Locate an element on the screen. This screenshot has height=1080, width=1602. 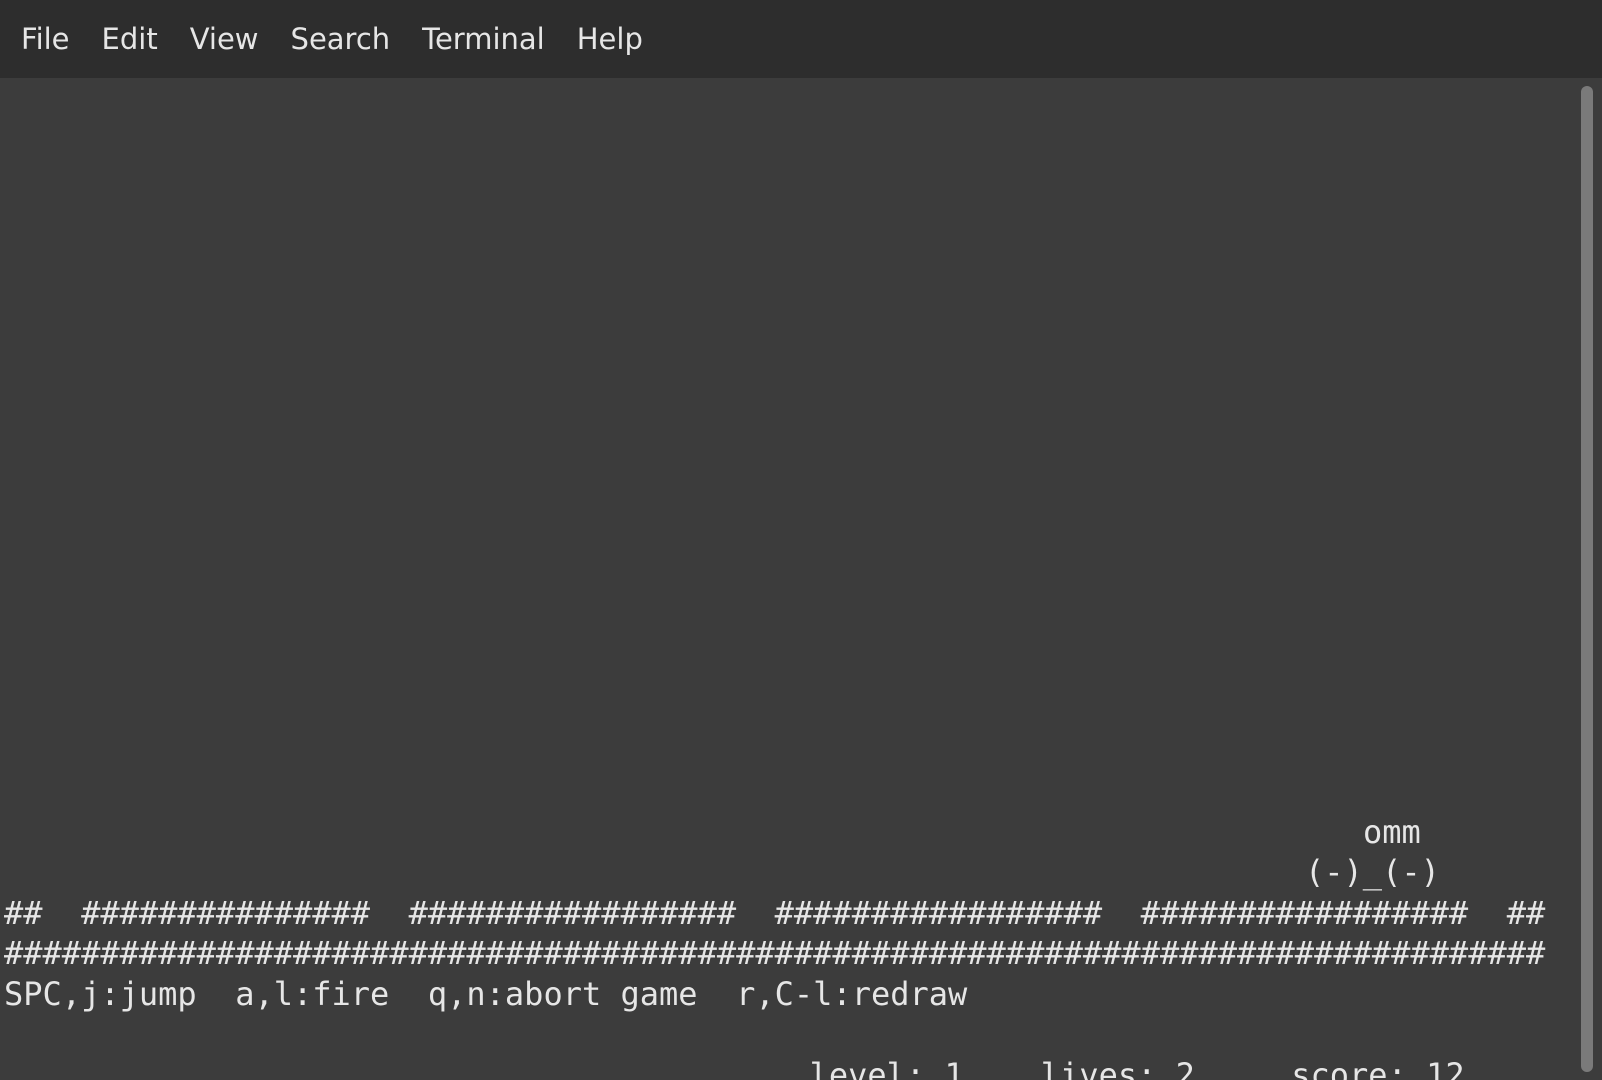
menu-search: Search is located at coordinates (341, 39).